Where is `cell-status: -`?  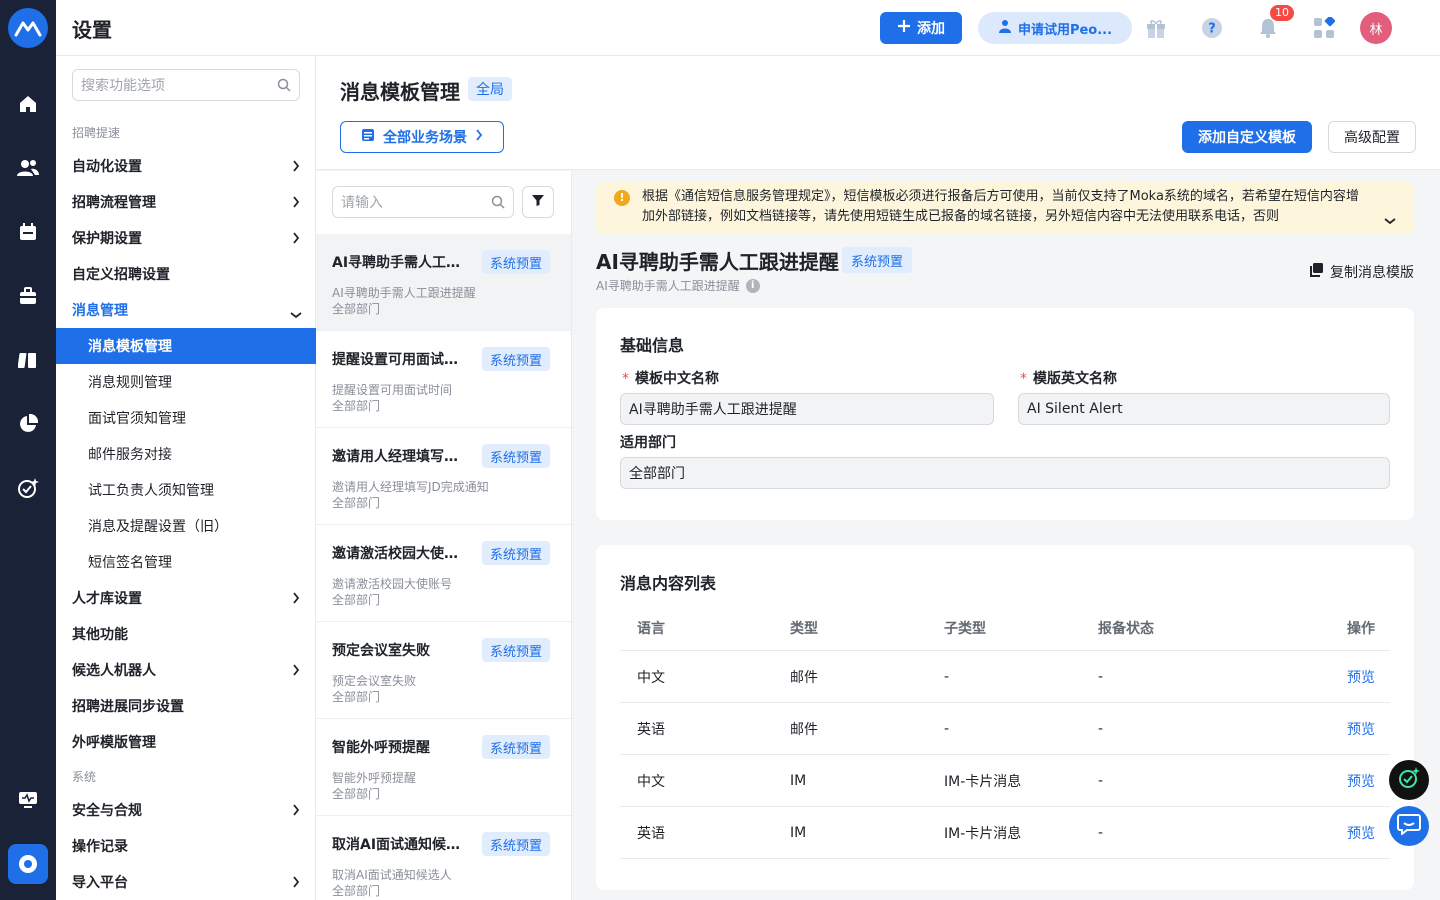 cell-status: - is located at coordinates (1101, 676).